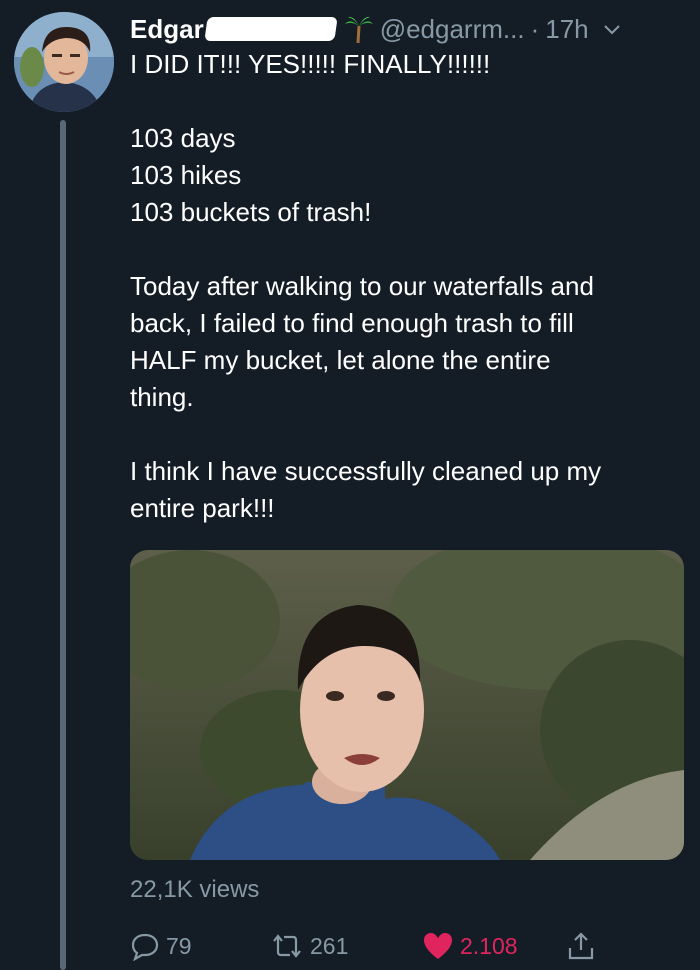 This screenshot has width=700, height=970. Describe the element at coordinates (195, 889) in the screenshot. I see `view-count: 22,1K views` at that location.